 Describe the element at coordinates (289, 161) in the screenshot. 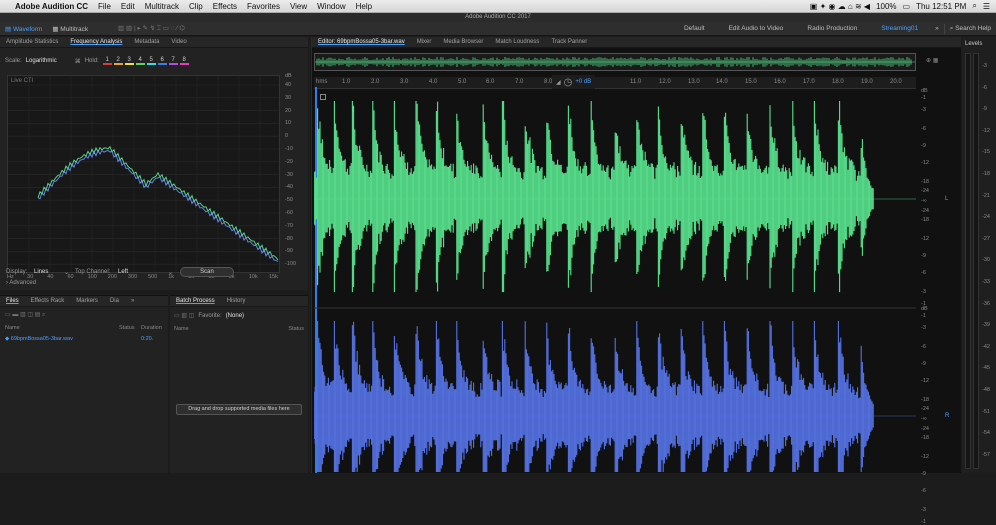

I see `db-tick: -20` at that location.